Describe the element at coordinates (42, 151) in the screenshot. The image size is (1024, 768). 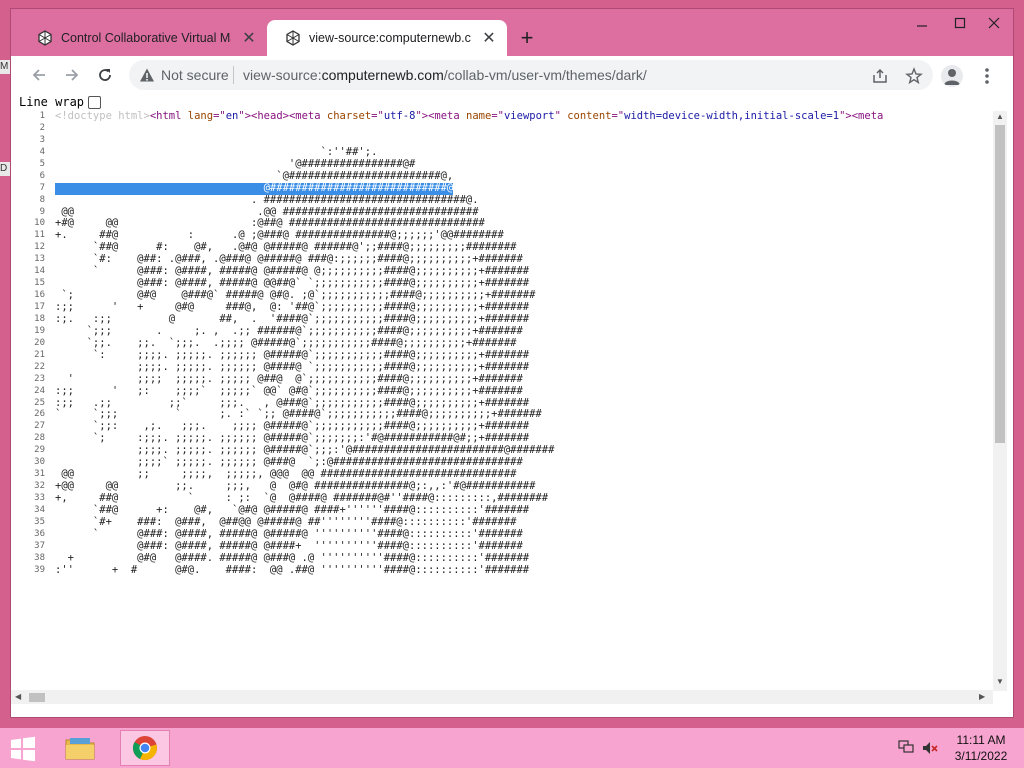
I see `line-number: 4` at that location.